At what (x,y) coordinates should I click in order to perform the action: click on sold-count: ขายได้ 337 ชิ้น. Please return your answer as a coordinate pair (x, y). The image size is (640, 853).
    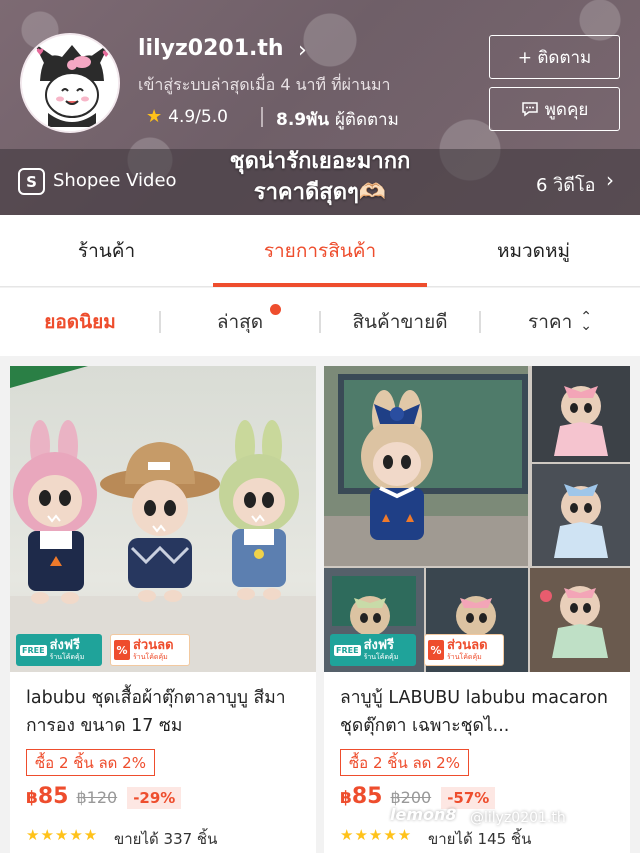
    Looking at the image, I should click on (166, 839).